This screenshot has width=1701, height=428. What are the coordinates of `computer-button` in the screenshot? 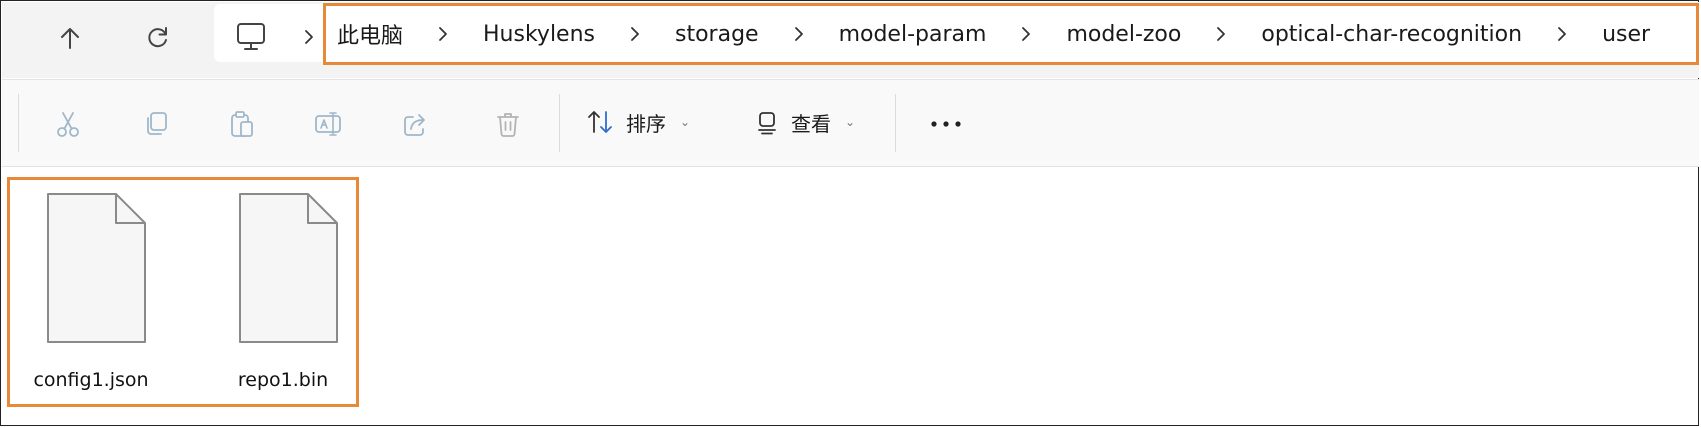 It's located at (251, 37).